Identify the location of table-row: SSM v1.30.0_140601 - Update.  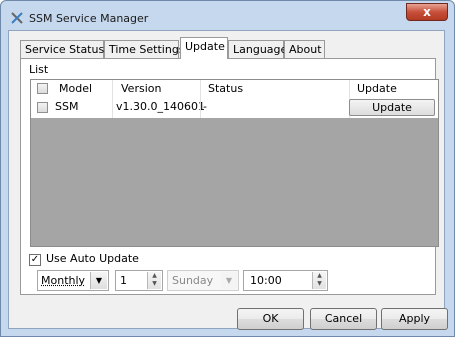
(234, 108).